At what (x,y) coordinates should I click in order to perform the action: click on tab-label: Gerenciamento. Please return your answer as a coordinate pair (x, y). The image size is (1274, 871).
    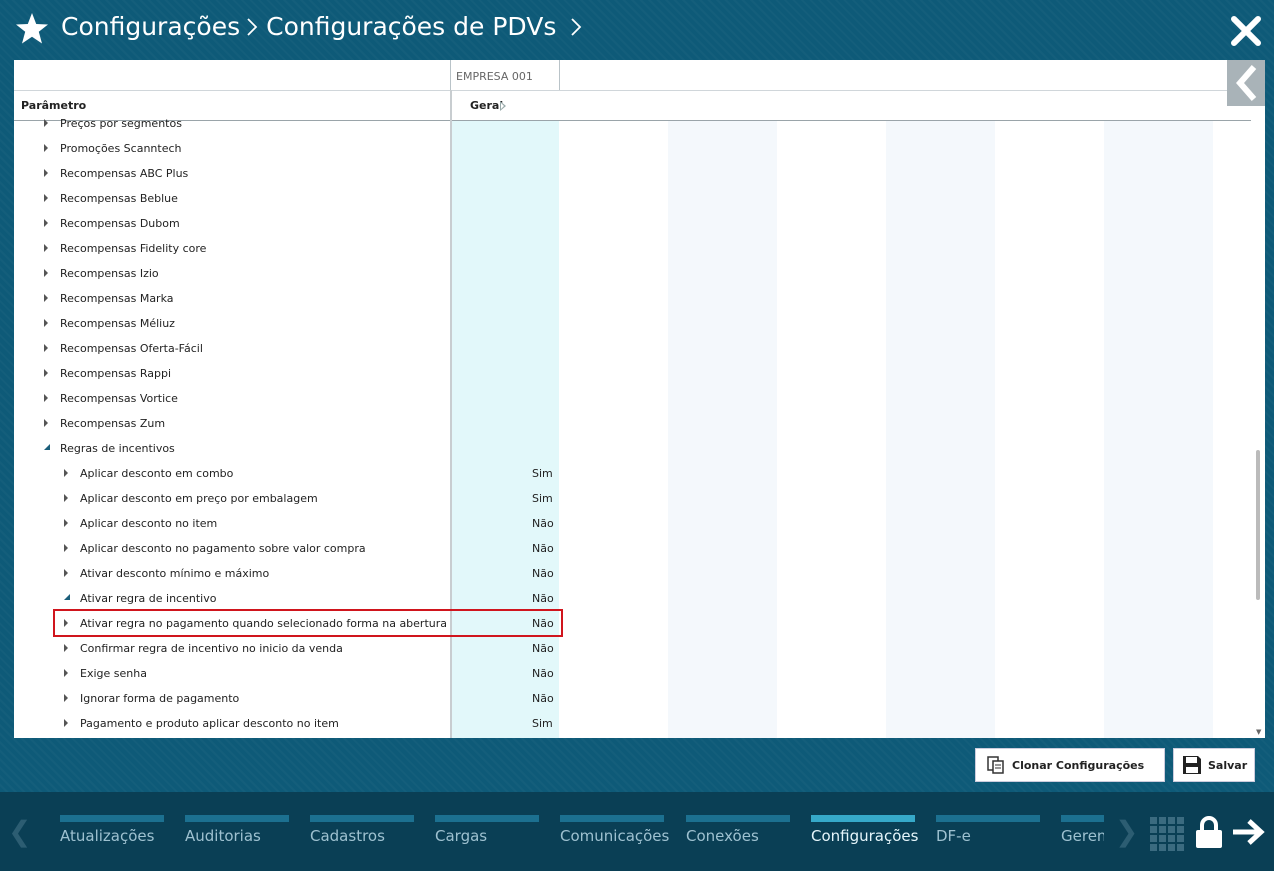
    Looking at the image, I should click on (1082, 836).